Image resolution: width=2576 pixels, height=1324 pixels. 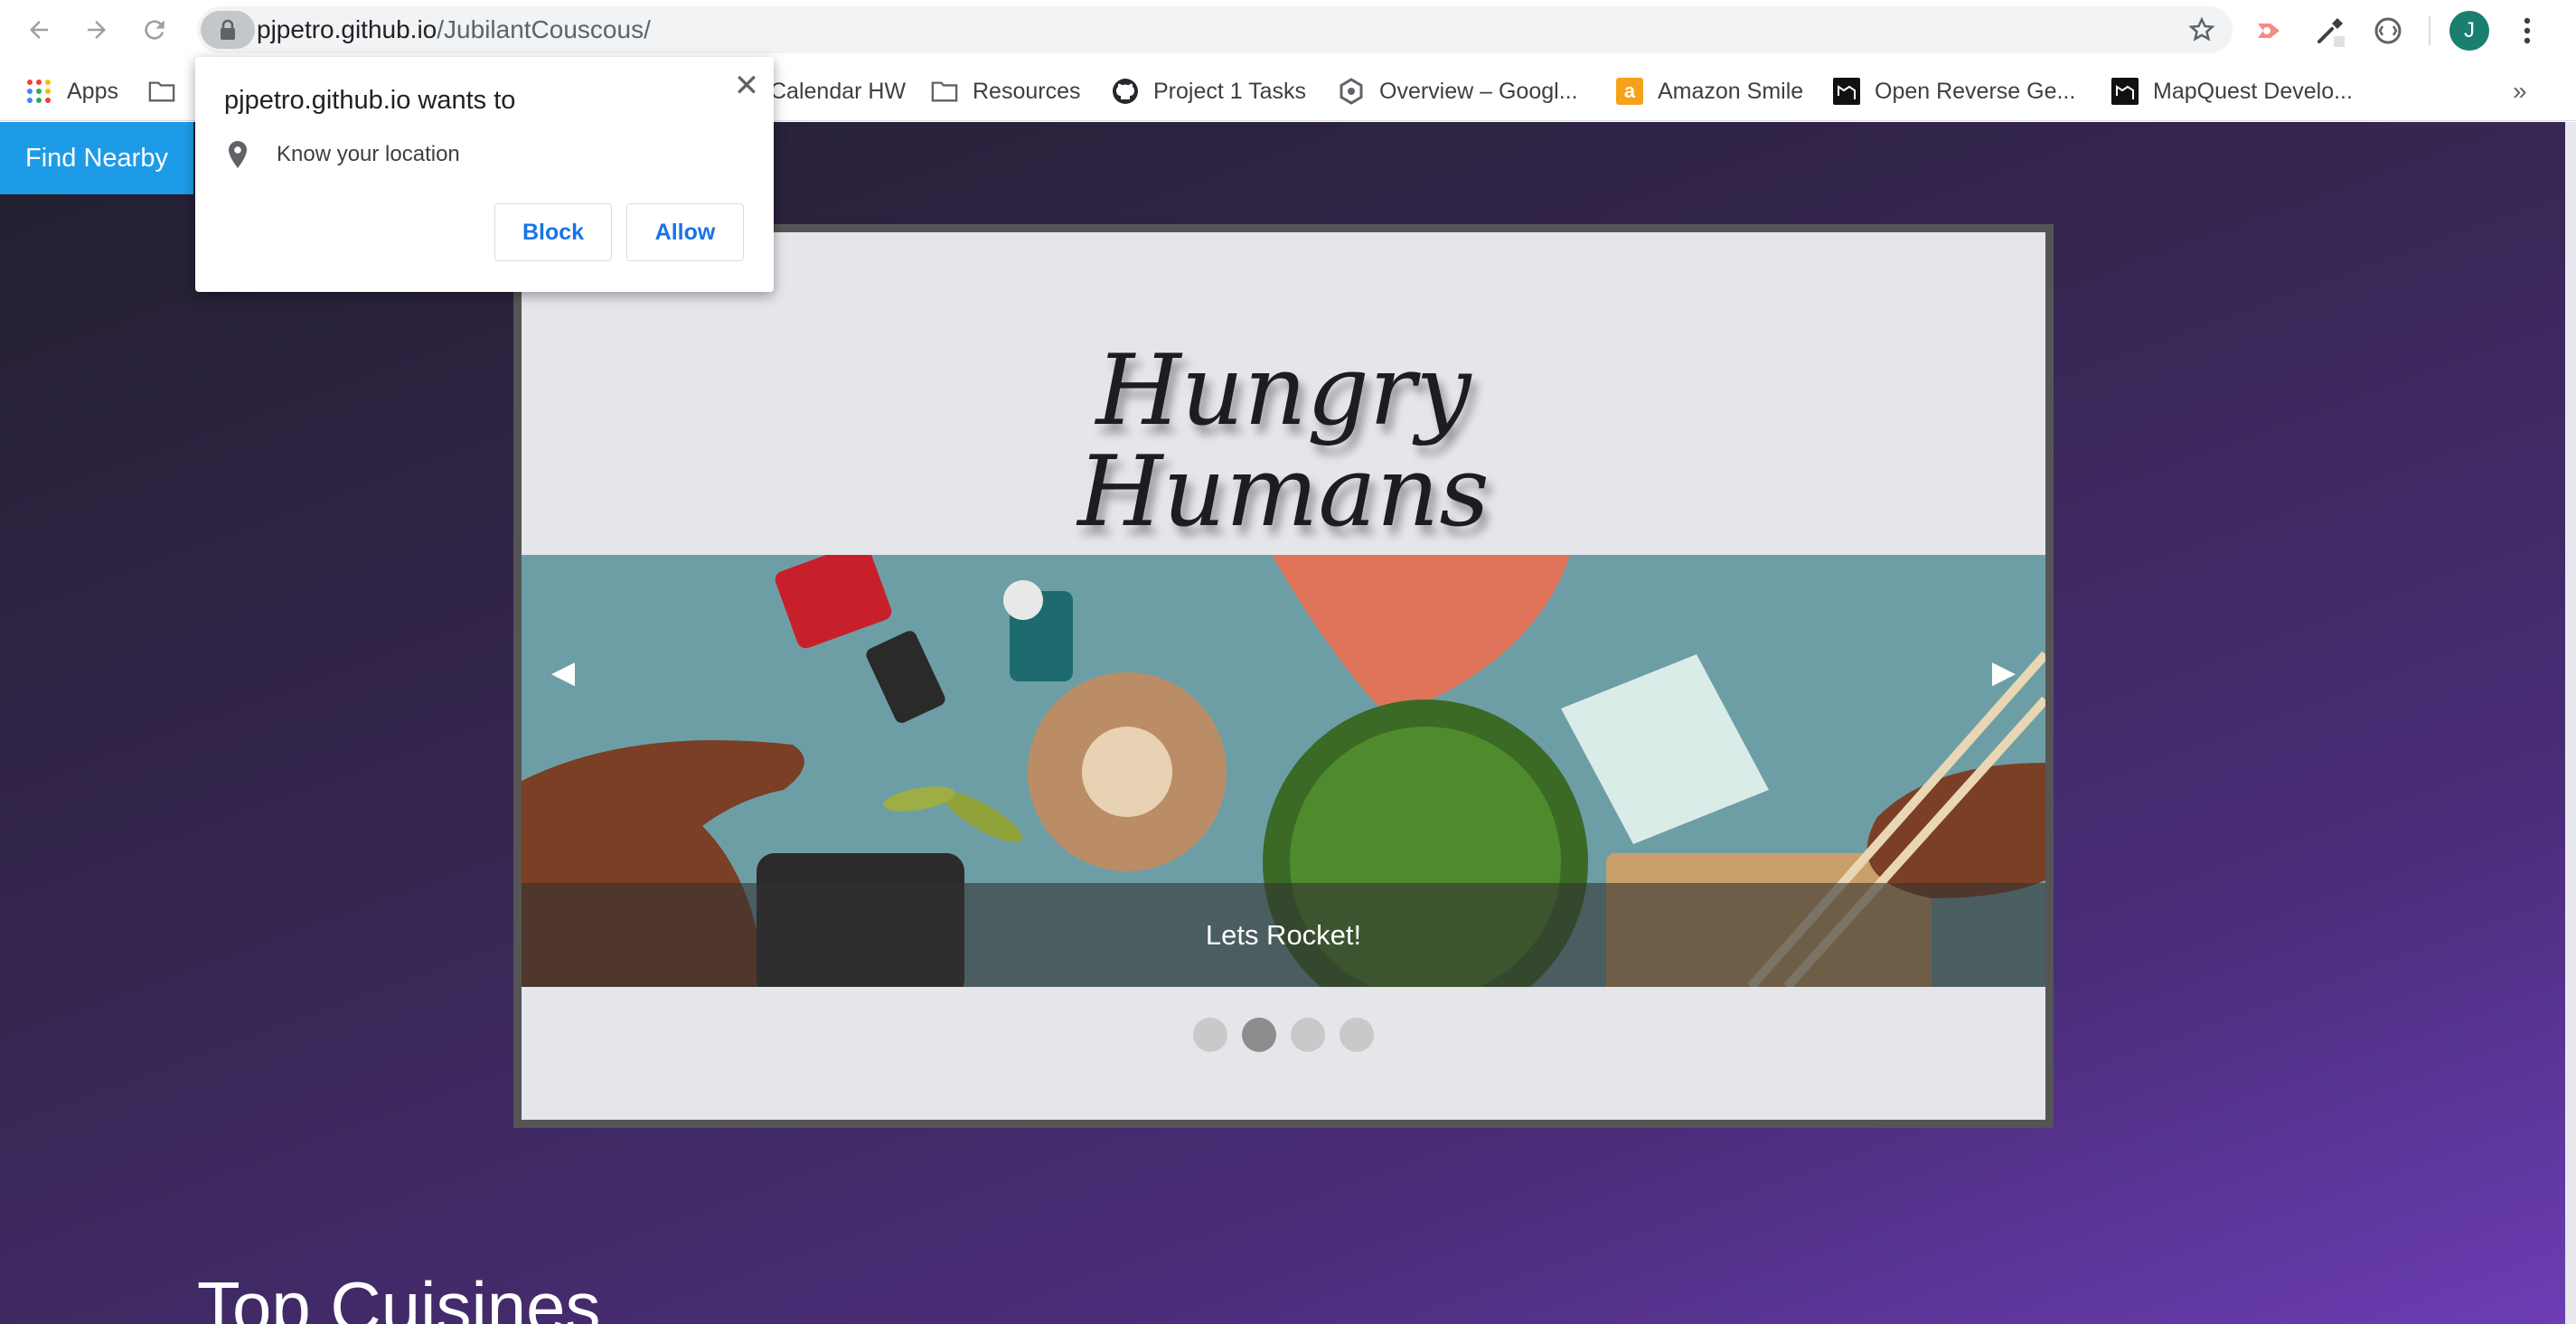 I want to click on svg-text: a, so click(x=1630, y=91).